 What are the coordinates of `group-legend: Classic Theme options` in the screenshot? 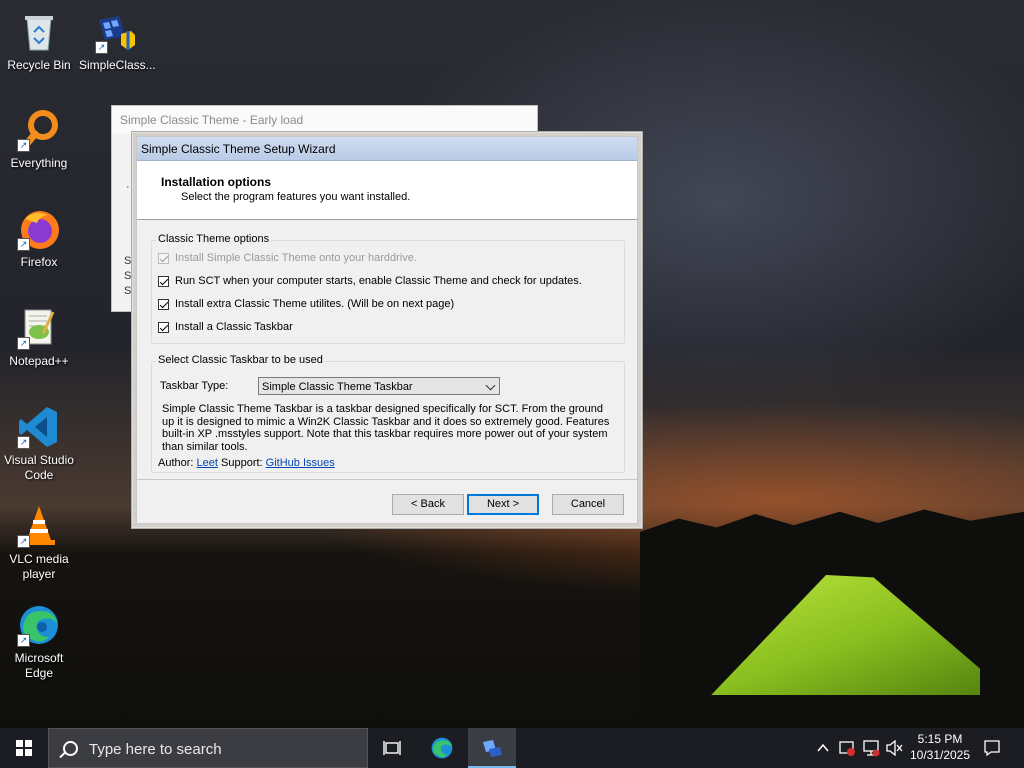 It's located at (214, 239).